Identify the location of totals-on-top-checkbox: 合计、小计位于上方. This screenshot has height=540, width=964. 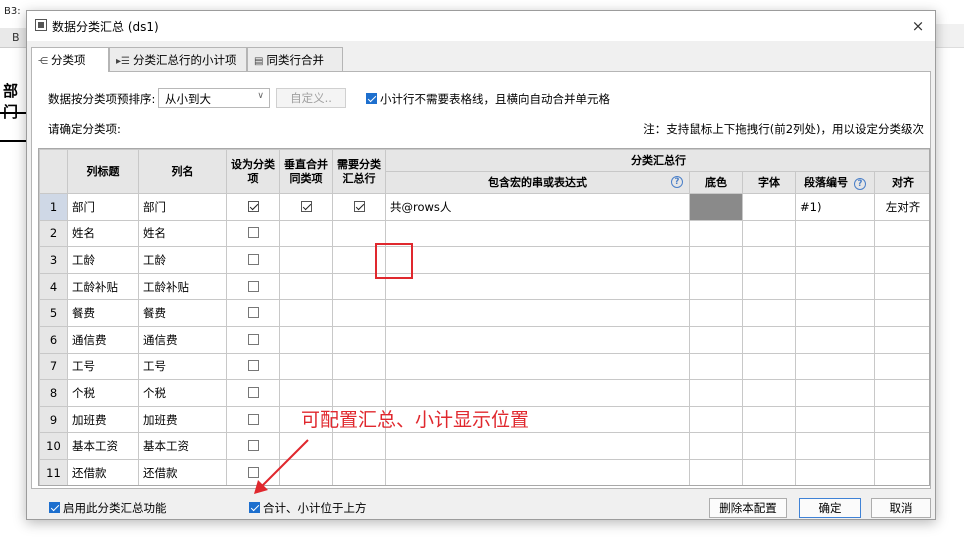
(308, 508).